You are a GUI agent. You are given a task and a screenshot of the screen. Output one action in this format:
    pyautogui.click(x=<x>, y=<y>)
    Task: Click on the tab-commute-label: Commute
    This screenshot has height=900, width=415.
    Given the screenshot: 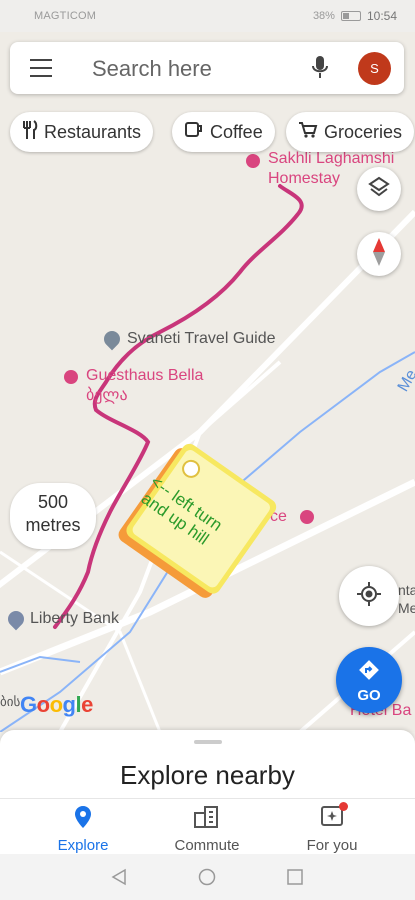 What is the action you would take?
    pyautogui.click(x=207, y=845)
    